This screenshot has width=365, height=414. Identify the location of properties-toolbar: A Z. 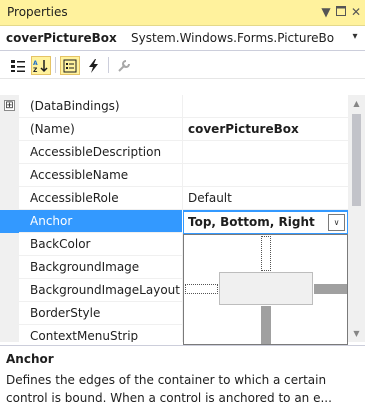
(182, 65).